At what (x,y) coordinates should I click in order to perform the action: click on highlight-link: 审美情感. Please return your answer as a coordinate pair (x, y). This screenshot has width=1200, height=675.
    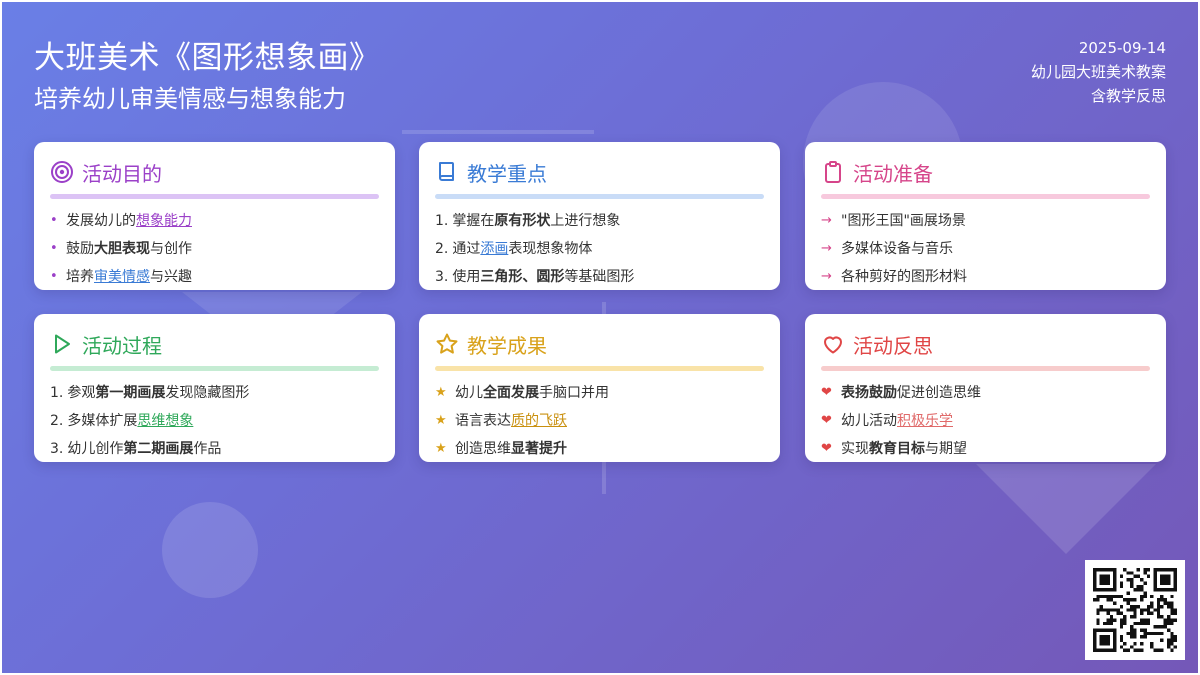
    Looking at the image, I should click on (122, 277).